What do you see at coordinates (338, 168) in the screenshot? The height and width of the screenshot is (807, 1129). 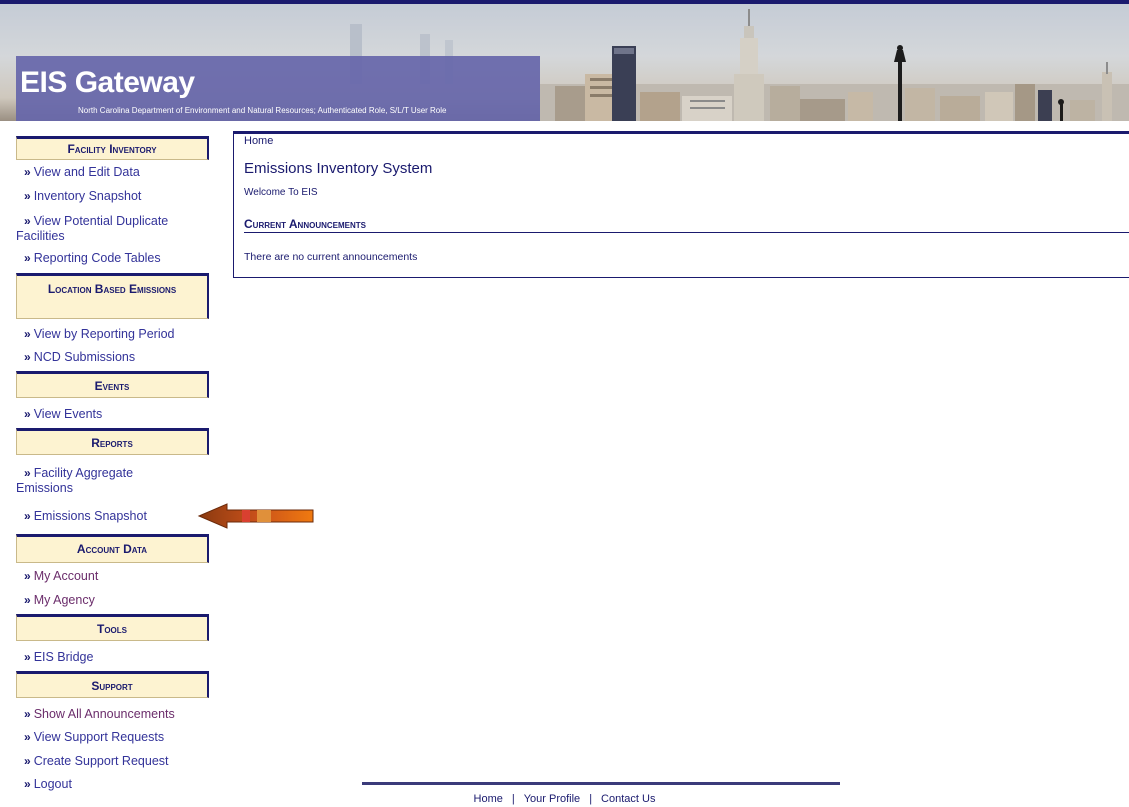 I see `page-title: Emissions Inventory System` at bounding box center [338, 168].